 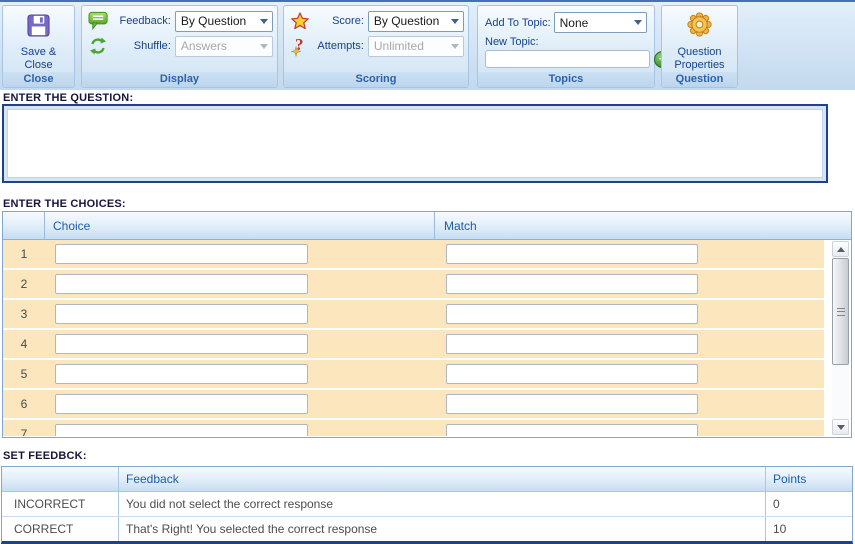 What do you see at coordinates (442, 479) in the screenshot?
I see `feedback-column-header: Feedback` at bounding box center [442, 479].